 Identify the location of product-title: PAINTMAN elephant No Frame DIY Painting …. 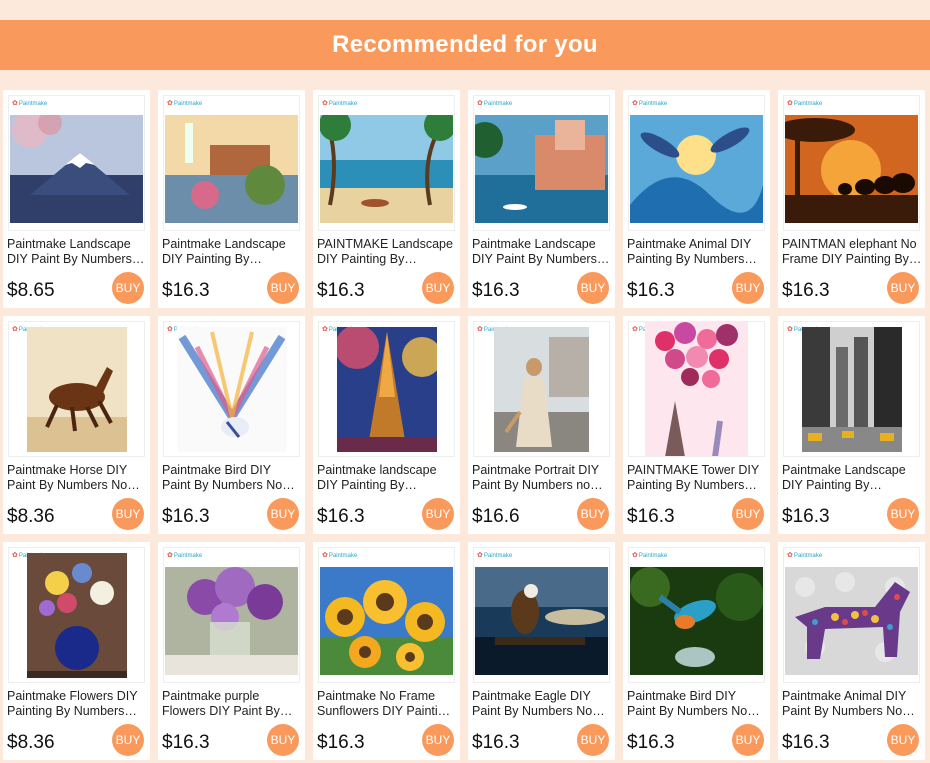
(852, 252).